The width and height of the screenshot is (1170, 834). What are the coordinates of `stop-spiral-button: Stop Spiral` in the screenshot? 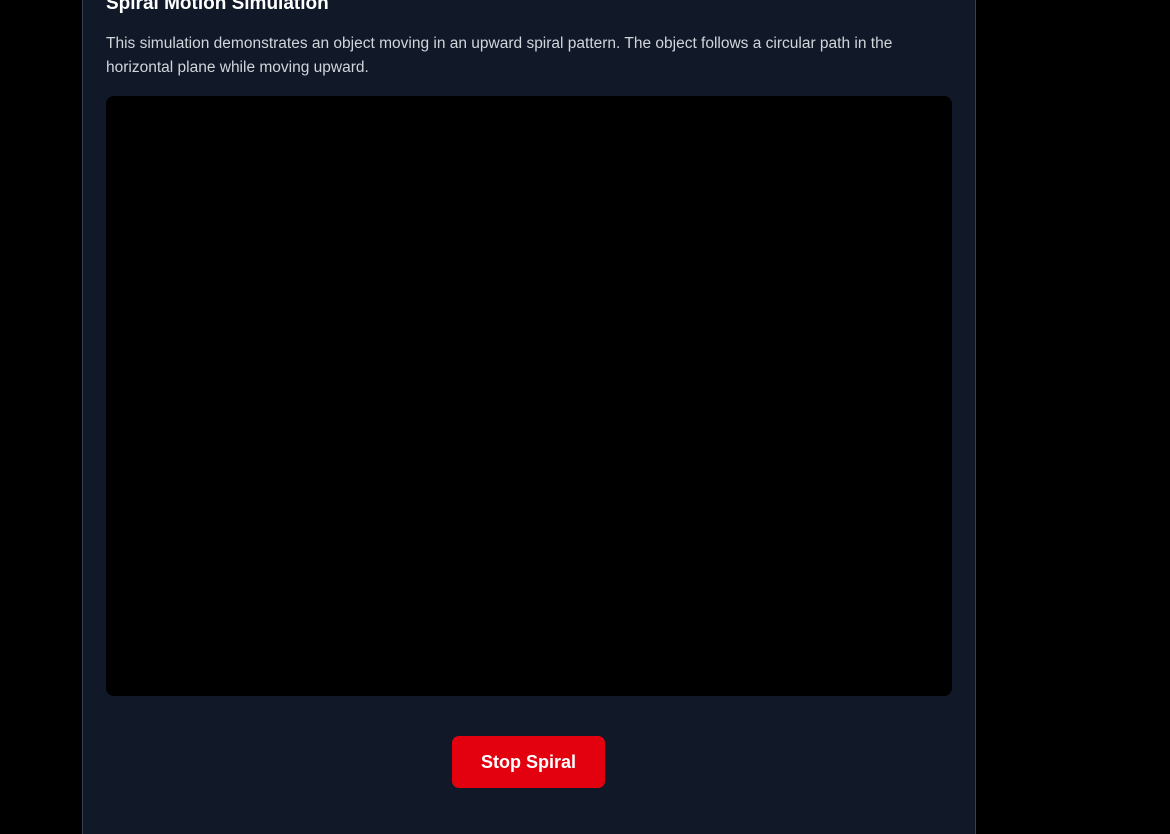 It's located at (528, 762).